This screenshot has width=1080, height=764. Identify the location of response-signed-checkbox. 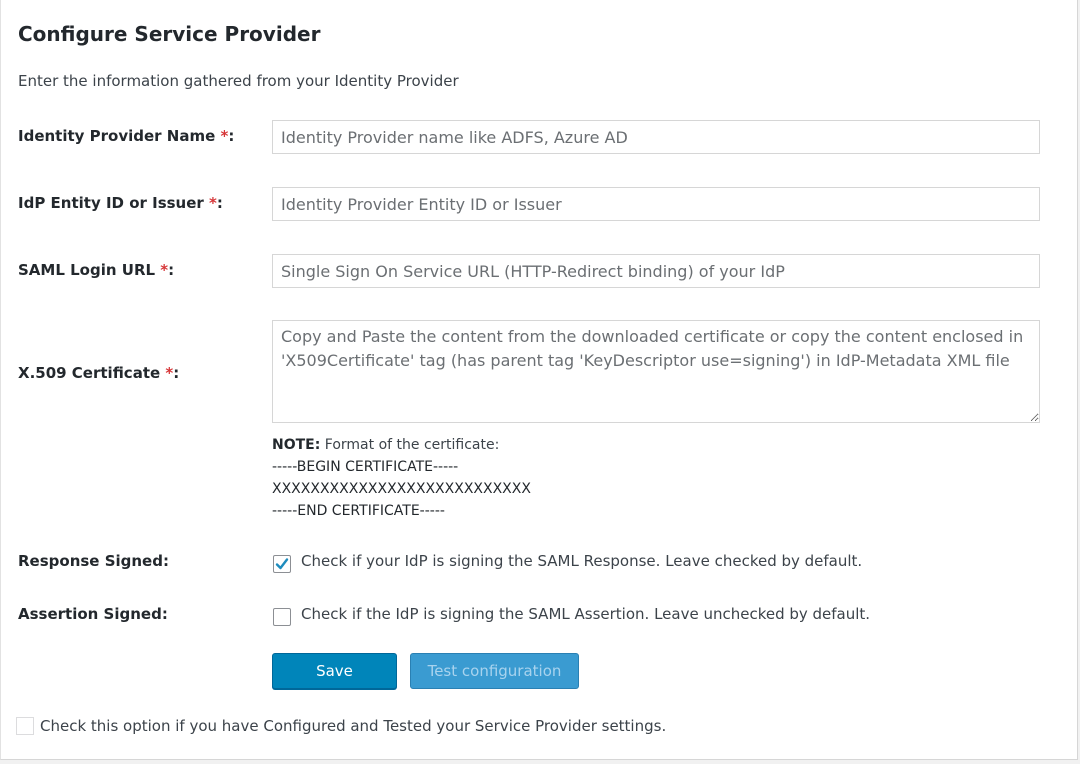
(282, 564).